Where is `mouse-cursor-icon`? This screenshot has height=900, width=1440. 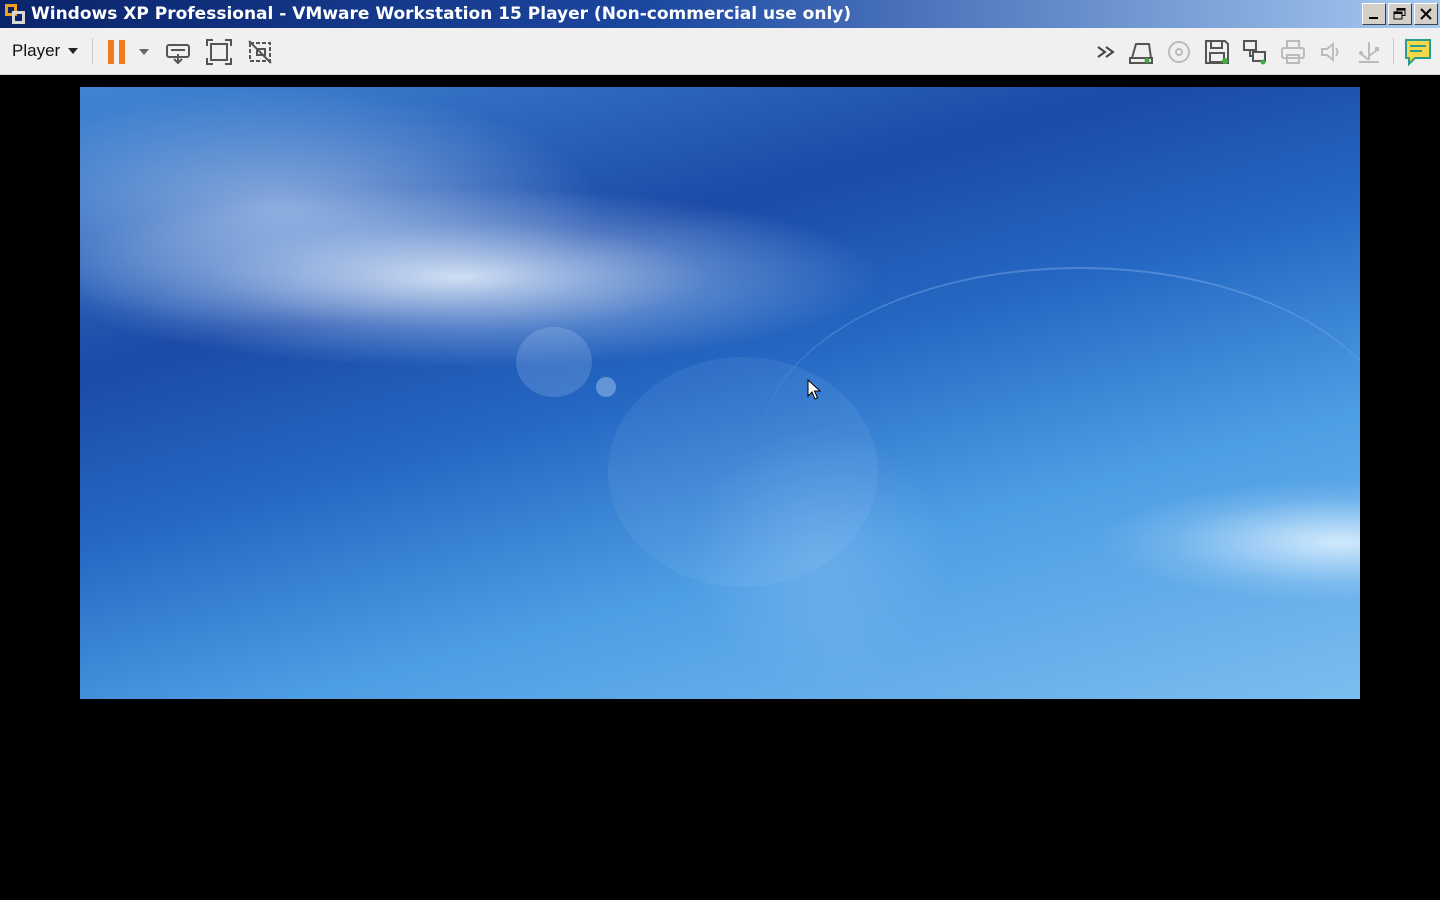
mouse-cursor-icon is located at coordinates (814, 389).